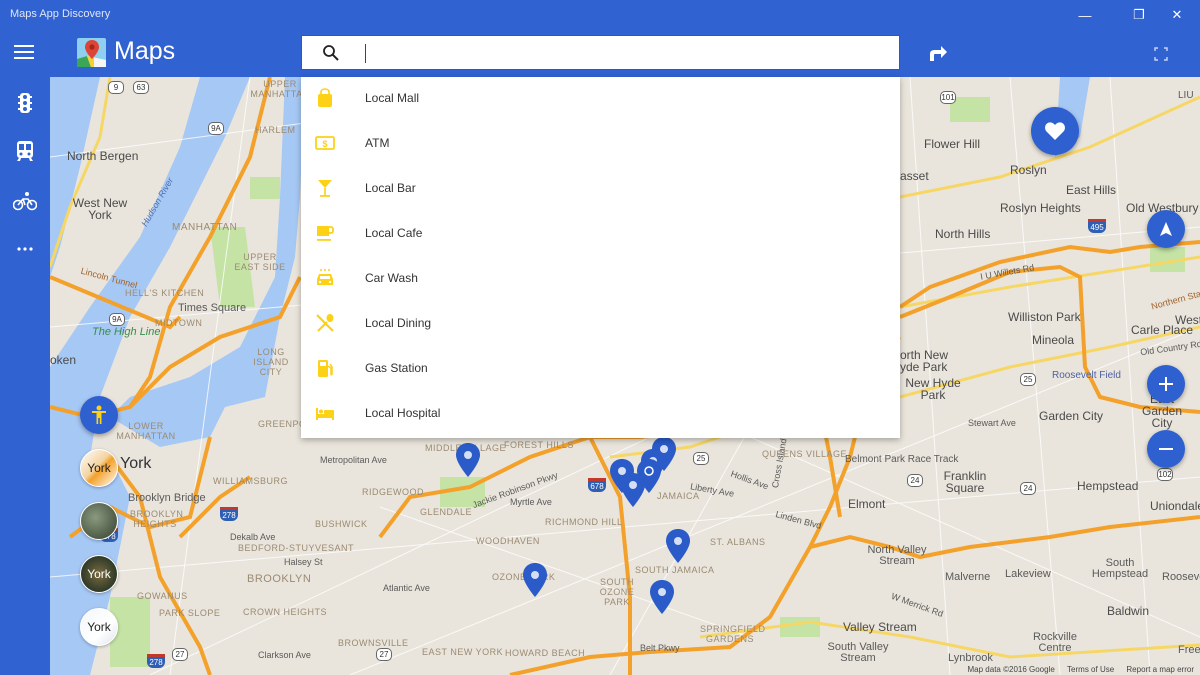 The height and width of the screenshot is (675, 1200). I want to click on sidebar-item-transit, so click(25, 151).